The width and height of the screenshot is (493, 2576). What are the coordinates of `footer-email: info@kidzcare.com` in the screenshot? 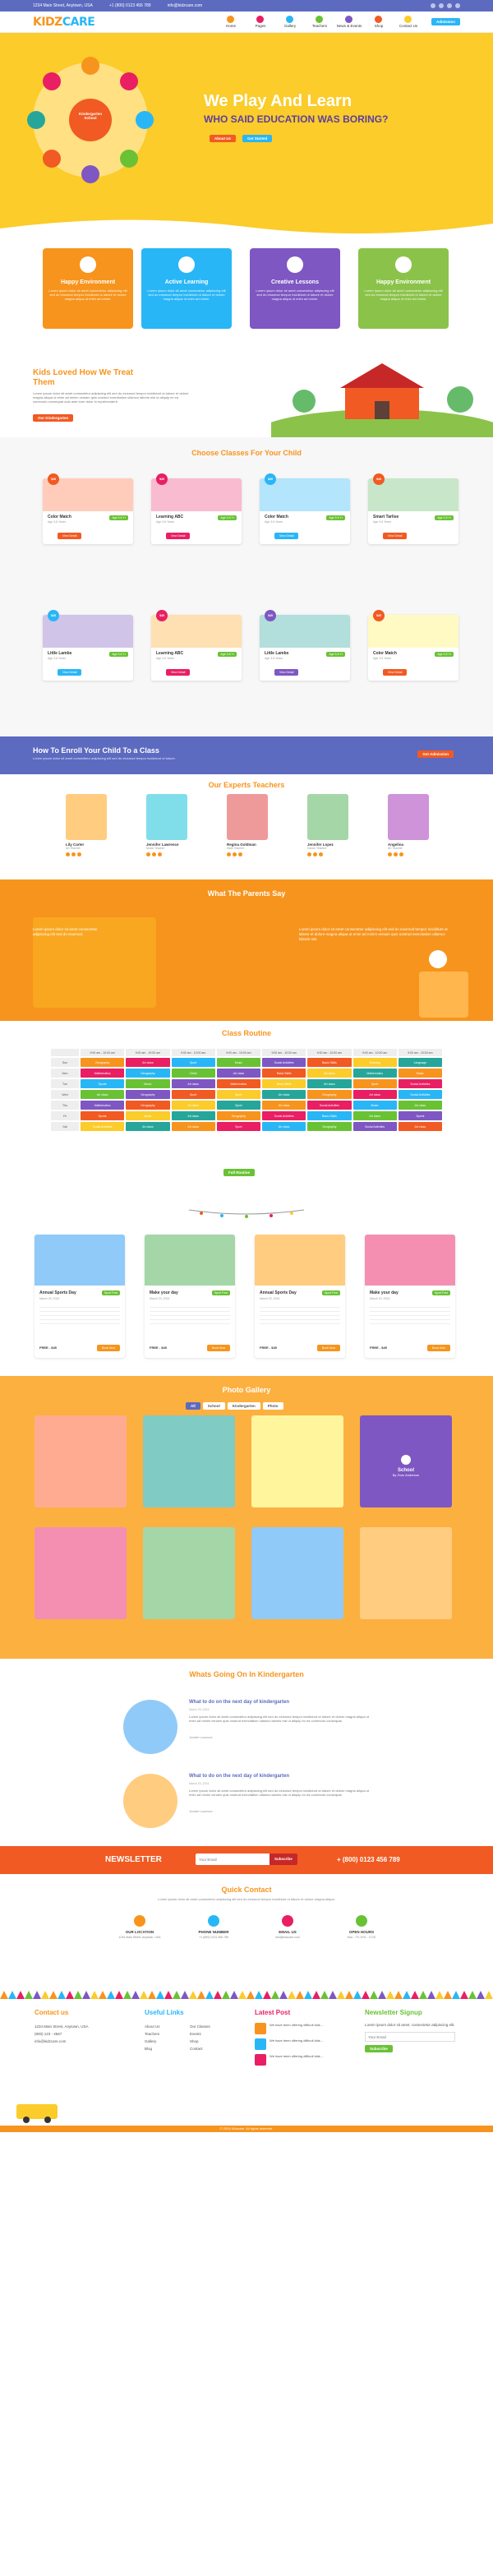 It's located at (80, 2042).